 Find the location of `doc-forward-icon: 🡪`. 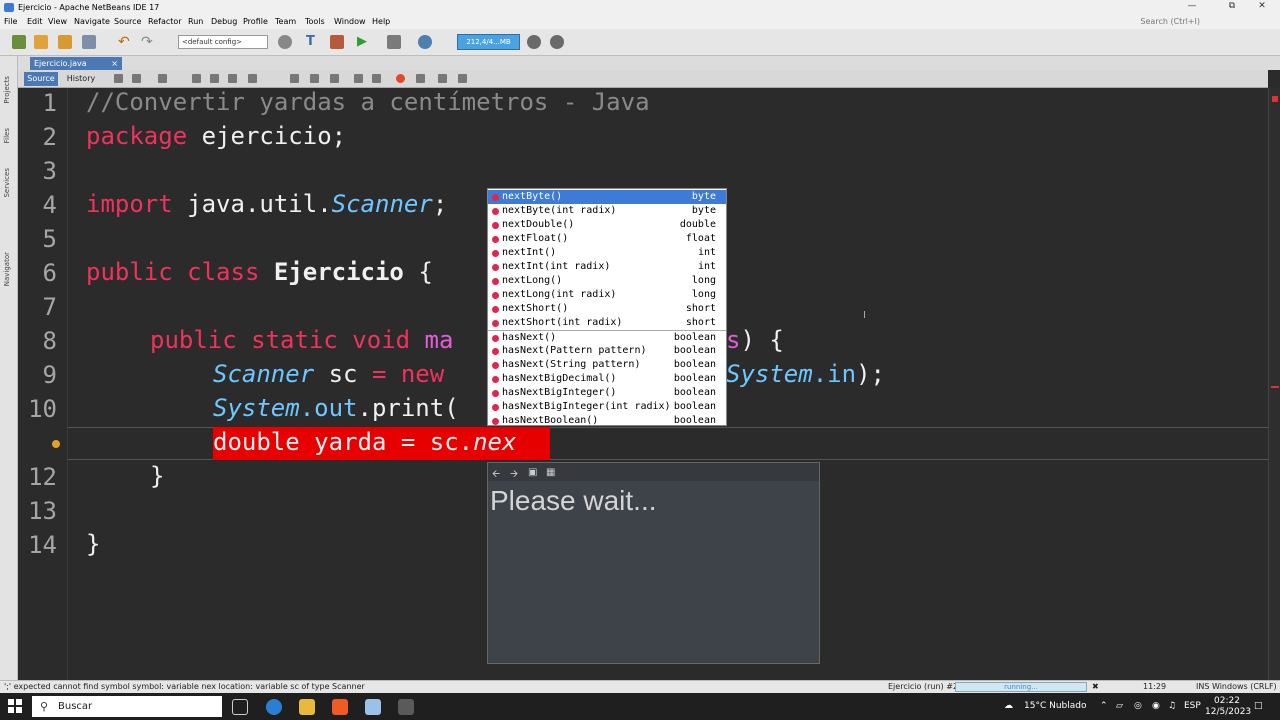

doc-forward-icon: 🡪 is located at coordinates (514, 475).